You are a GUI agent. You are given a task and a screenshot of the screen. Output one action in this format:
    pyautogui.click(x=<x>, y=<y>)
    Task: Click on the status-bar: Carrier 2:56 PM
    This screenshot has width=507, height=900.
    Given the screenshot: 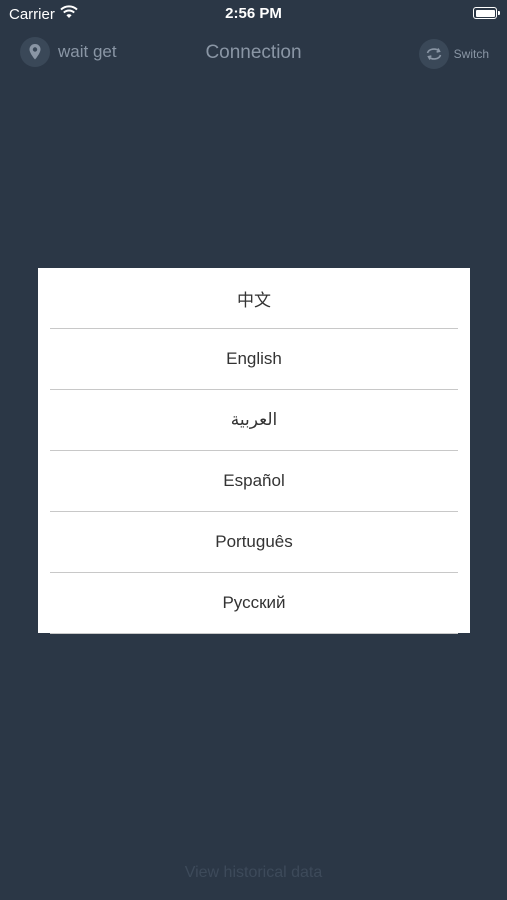 What is the action you would take?
    pyautogui.click(x=253, y=14)
    